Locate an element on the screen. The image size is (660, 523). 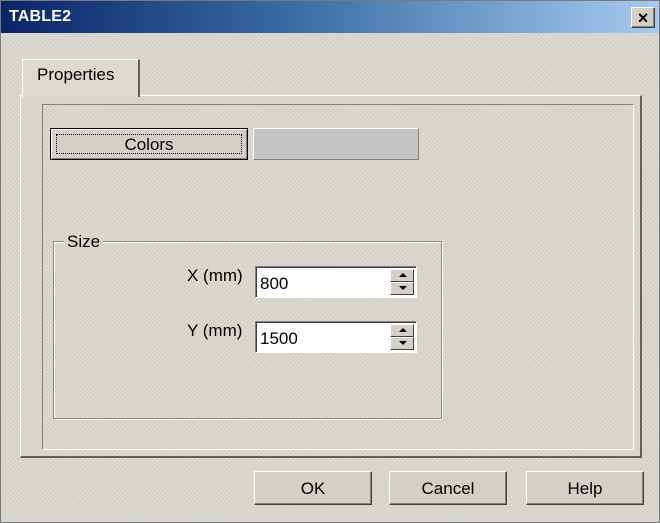
color-swatch is located at coordinates (336, 144).